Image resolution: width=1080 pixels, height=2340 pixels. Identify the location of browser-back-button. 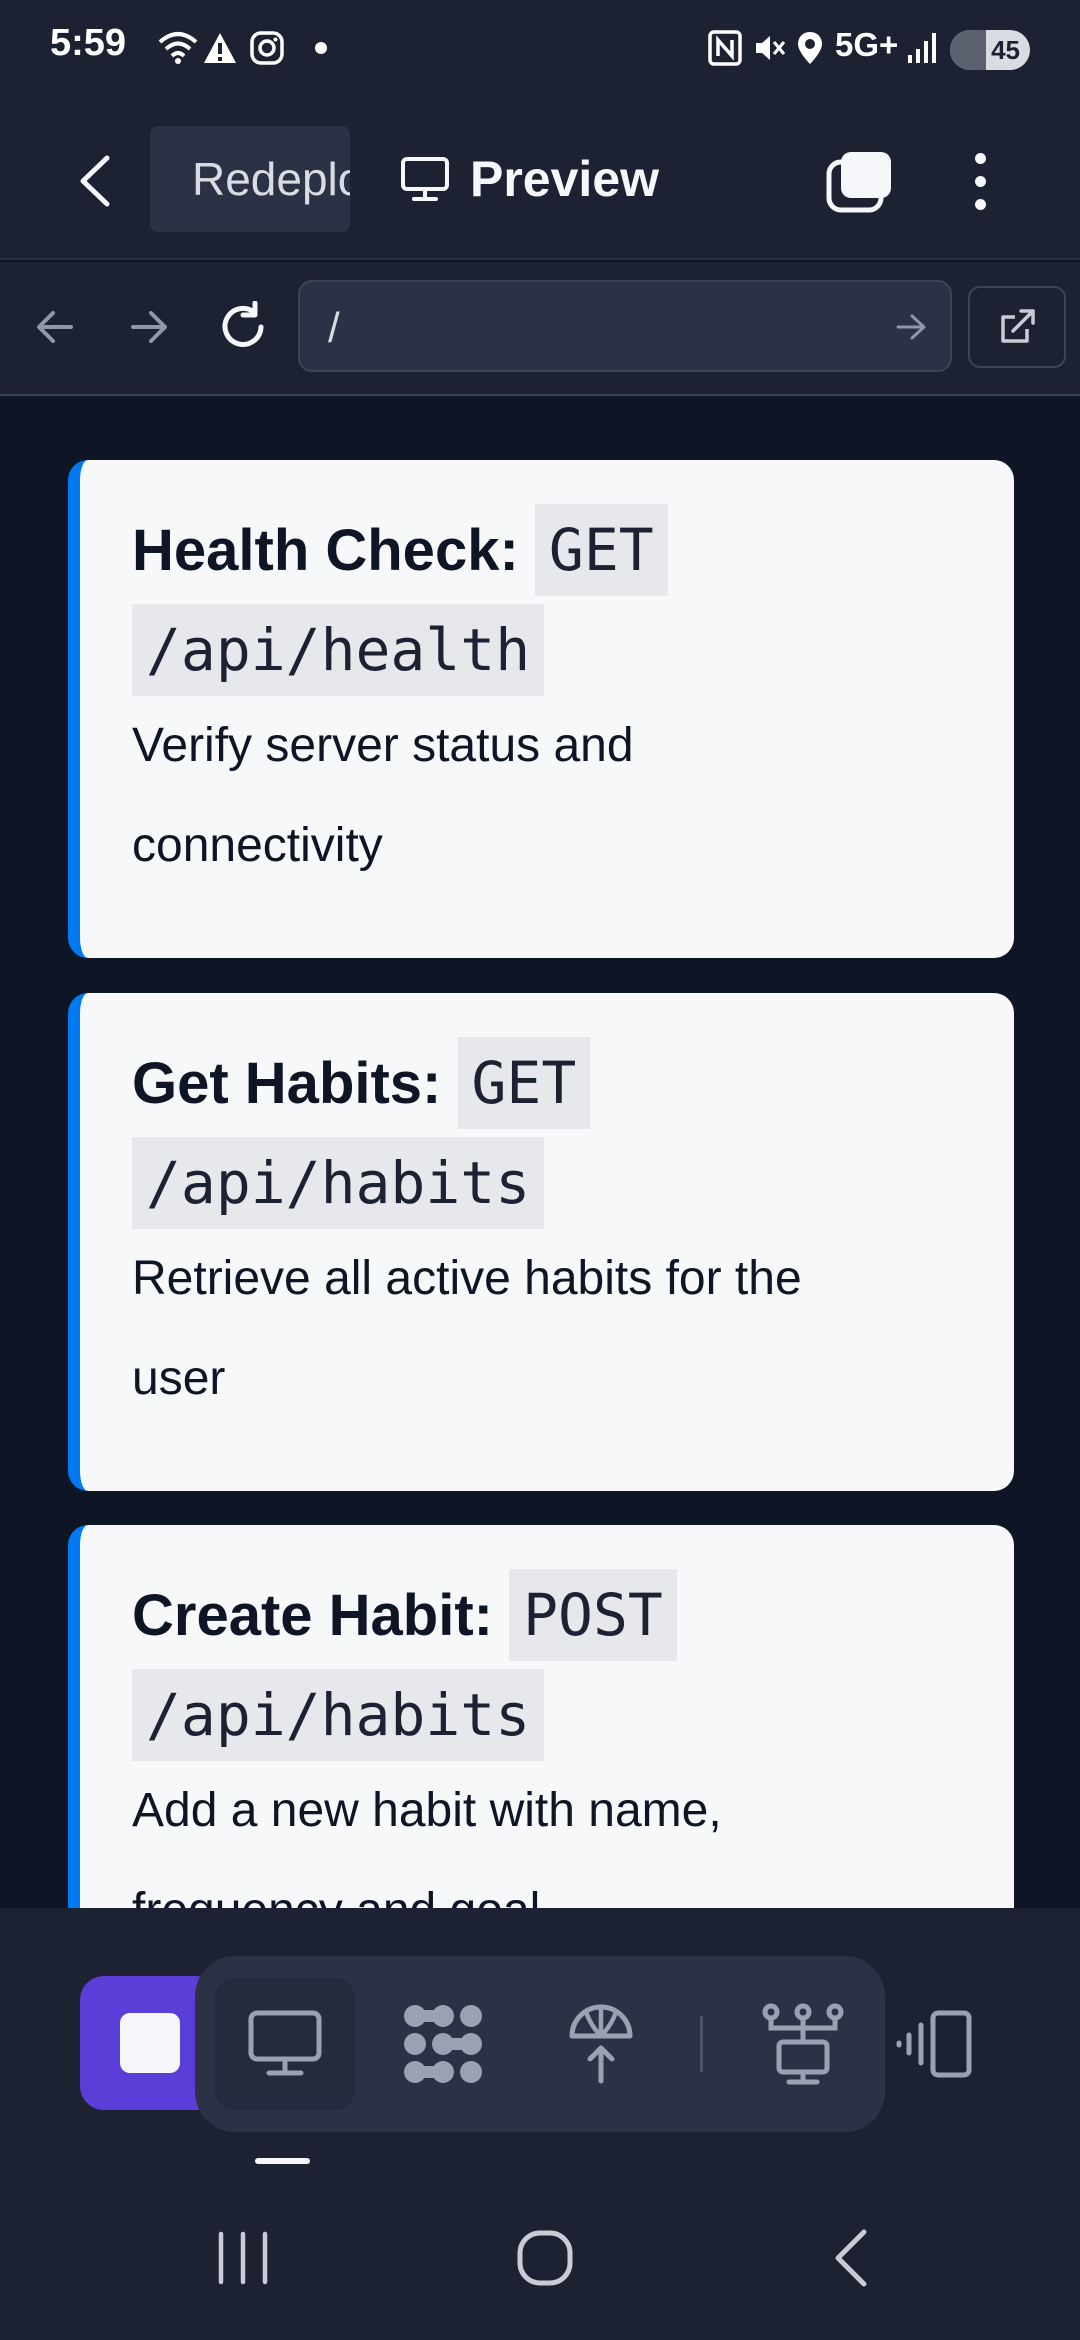
(55, 327).